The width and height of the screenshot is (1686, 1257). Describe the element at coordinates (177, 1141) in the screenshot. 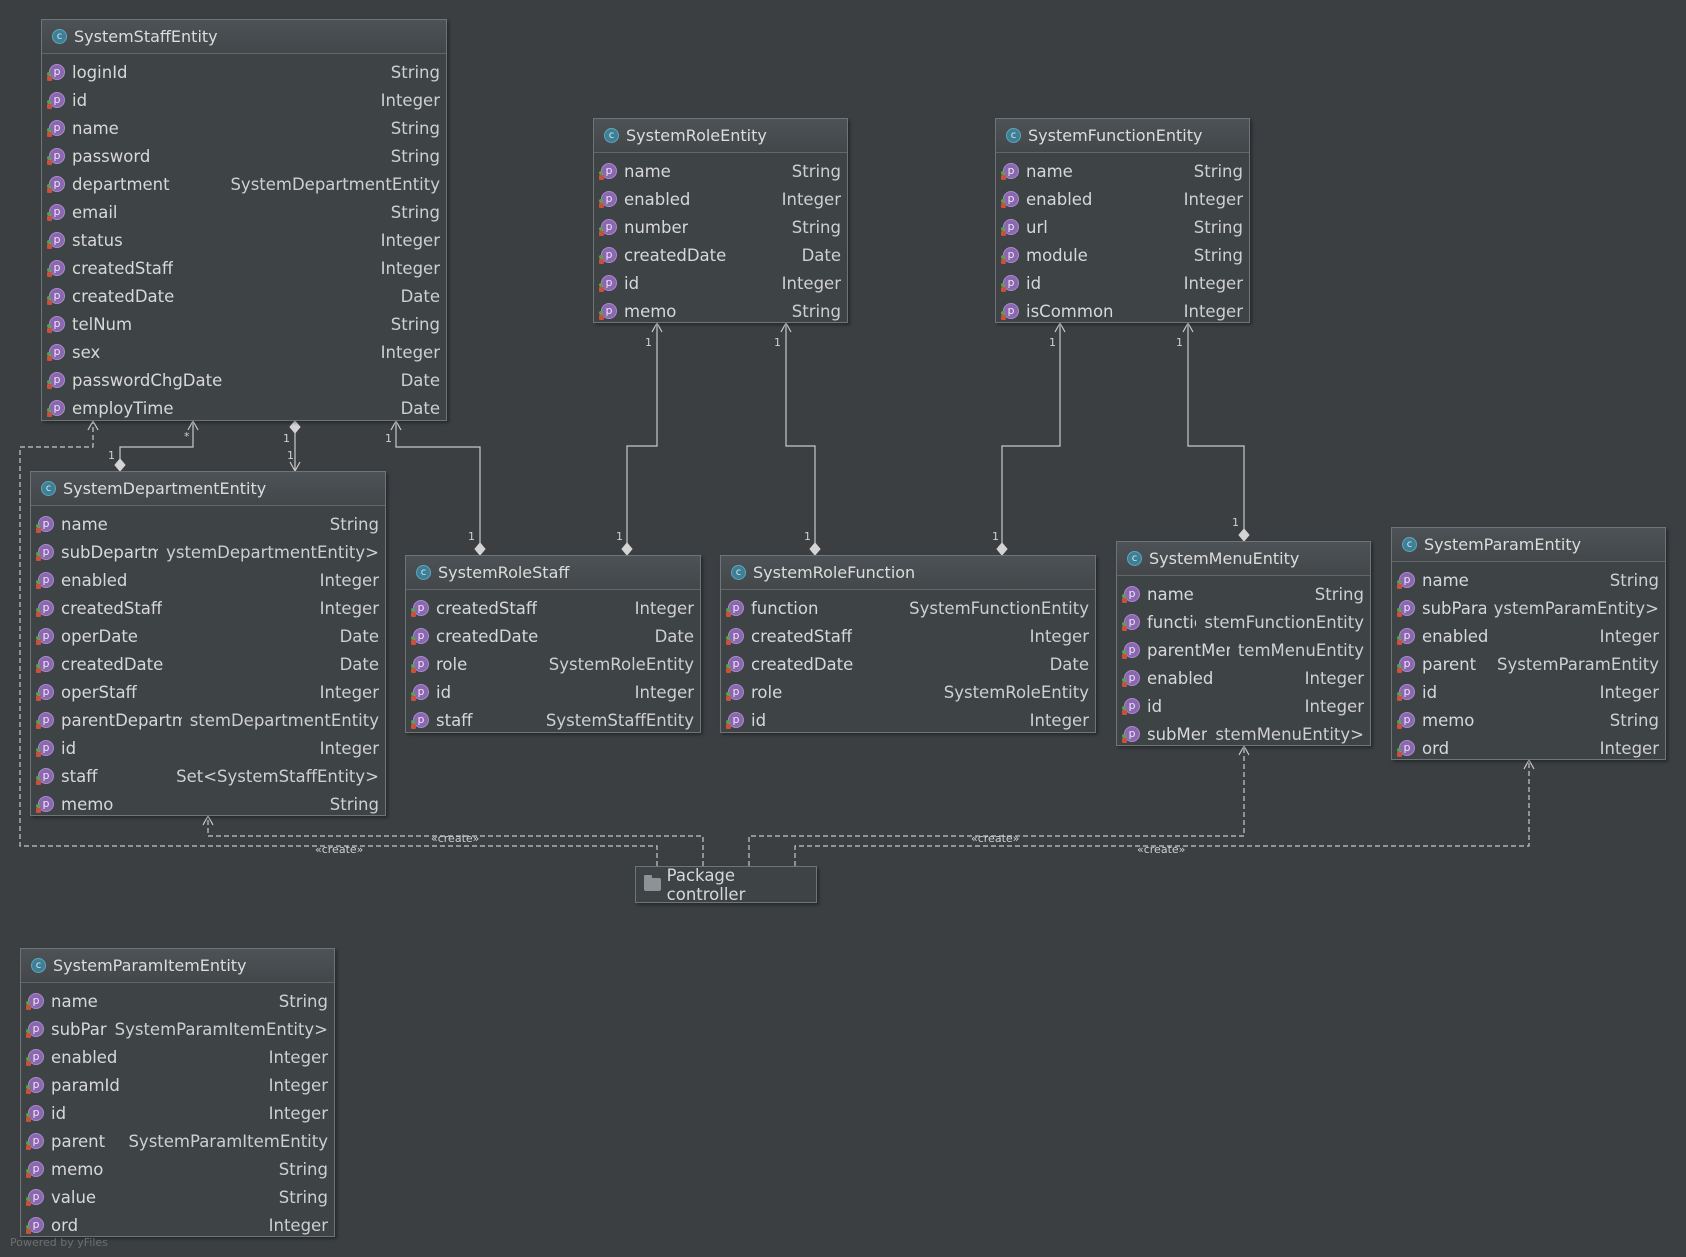

I see `field-row: p parent SystemParamItemEntity` at that location.